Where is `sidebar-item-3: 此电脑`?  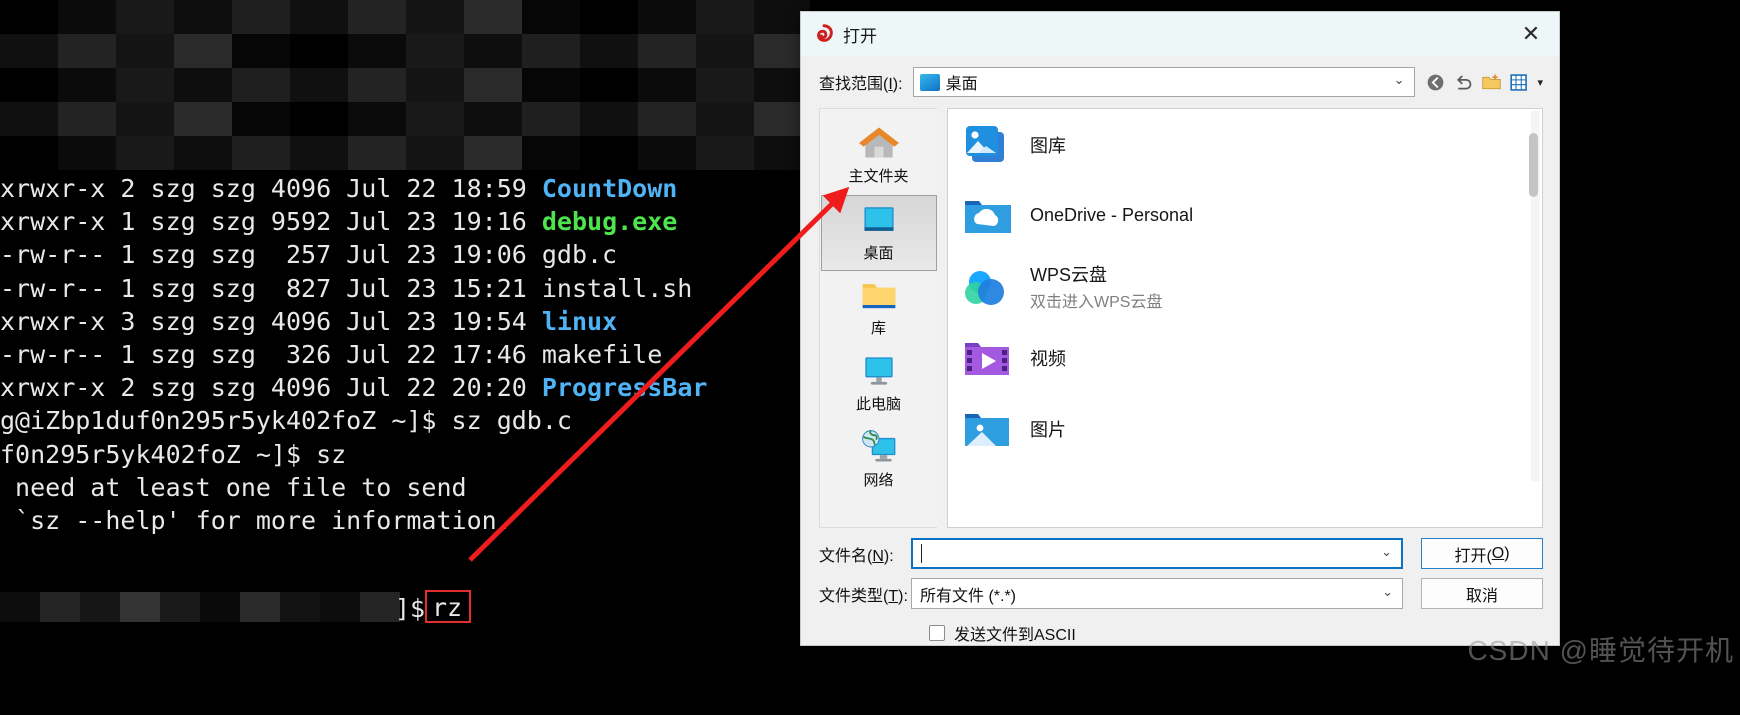 sidebar-item-3: 此电脑 is located at coordinates (879, 385).